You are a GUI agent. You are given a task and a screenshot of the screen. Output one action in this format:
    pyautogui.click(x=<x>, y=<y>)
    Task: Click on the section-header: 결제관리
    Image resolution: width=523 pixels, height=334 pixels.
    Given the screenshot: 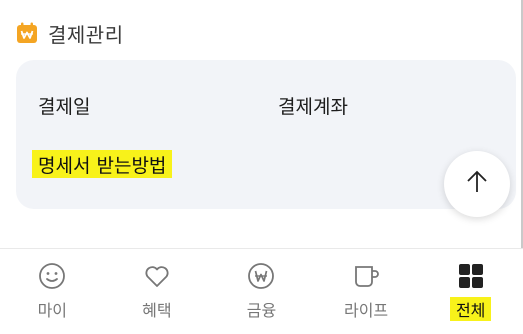 What is the action you would take?
    pyautogui.click(x=70, y=33)
    